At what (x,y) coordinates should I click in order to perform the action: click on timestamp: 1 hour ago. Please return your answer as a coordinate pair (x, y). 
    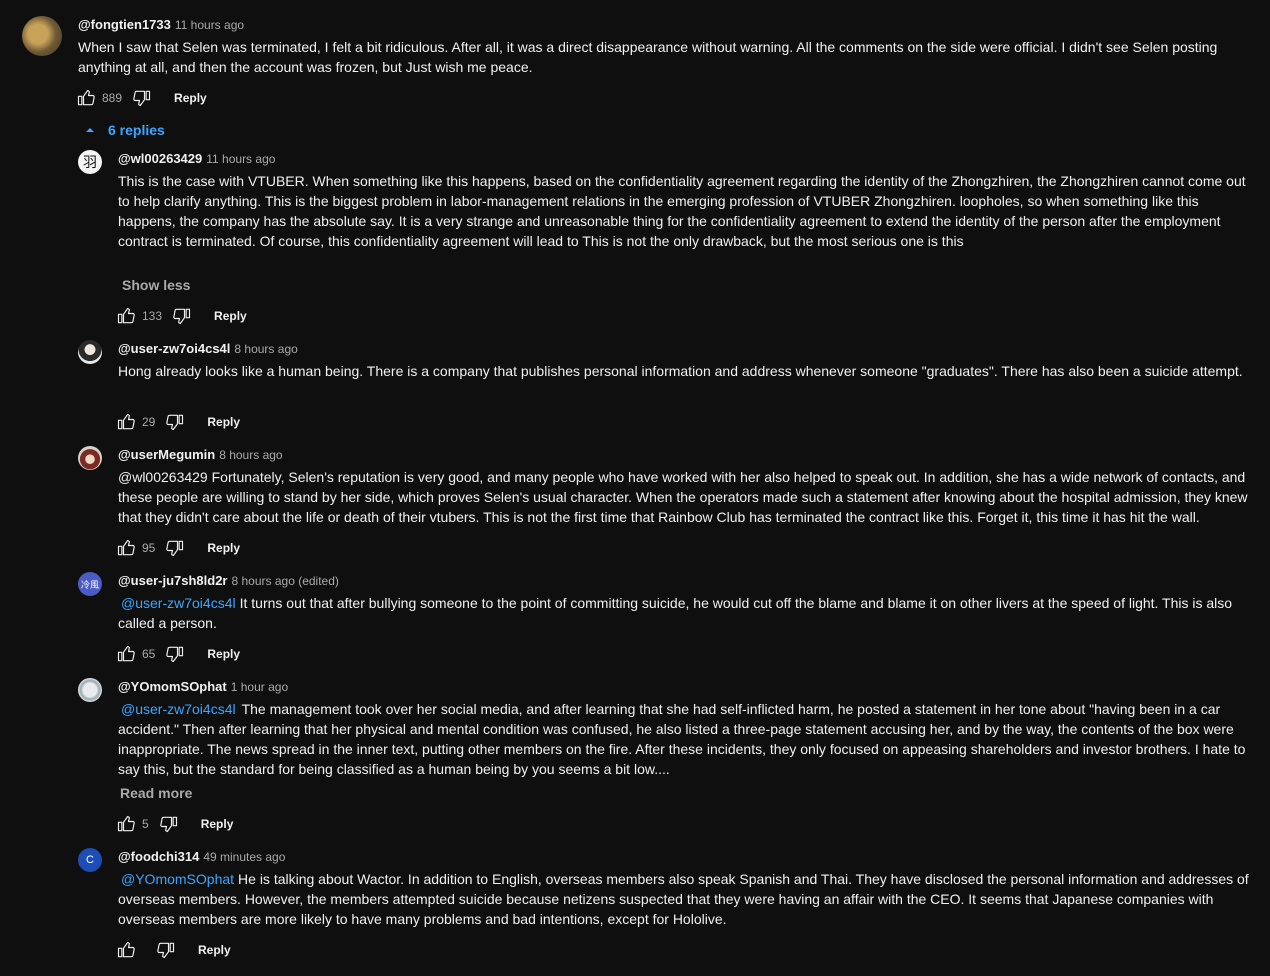
    Looking at the image, I should click on (259, 687).